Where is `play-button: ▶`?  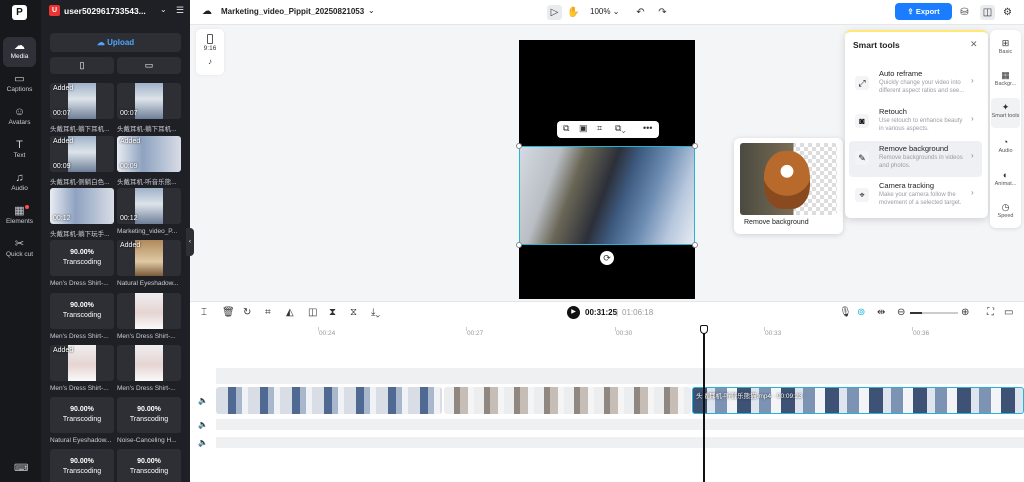 play-button: ▶ is located at coordinates (573, 312).